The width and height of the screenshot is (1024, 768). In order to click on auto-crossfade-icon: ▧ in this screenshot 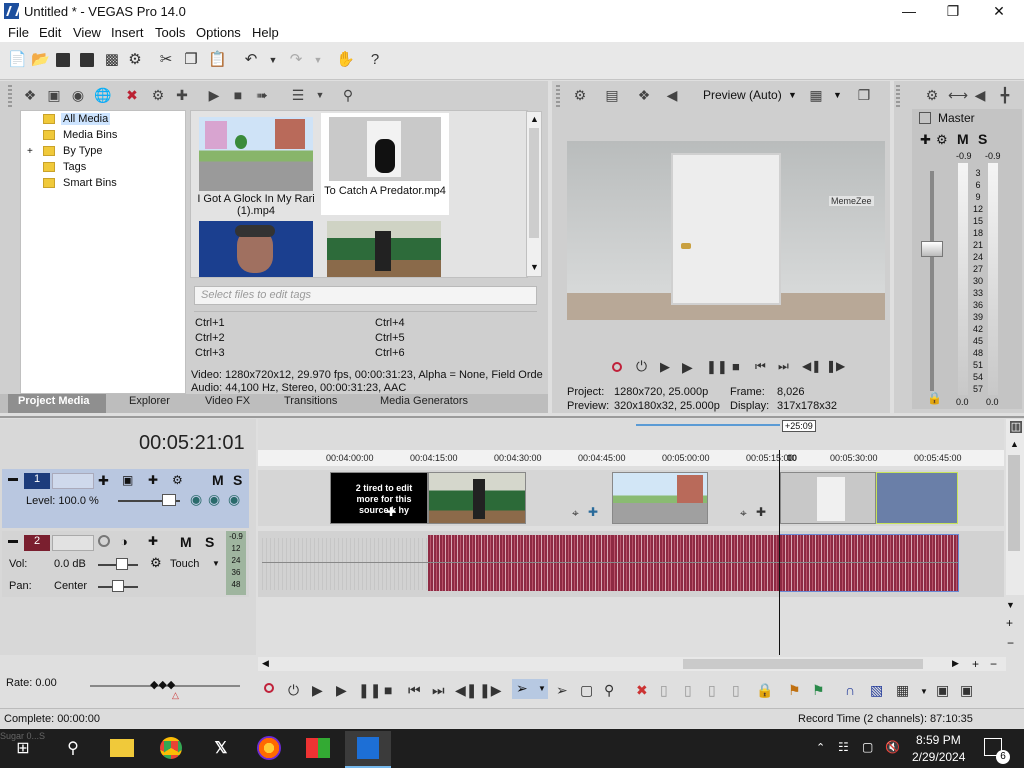, I will do `click(876, 690)`.